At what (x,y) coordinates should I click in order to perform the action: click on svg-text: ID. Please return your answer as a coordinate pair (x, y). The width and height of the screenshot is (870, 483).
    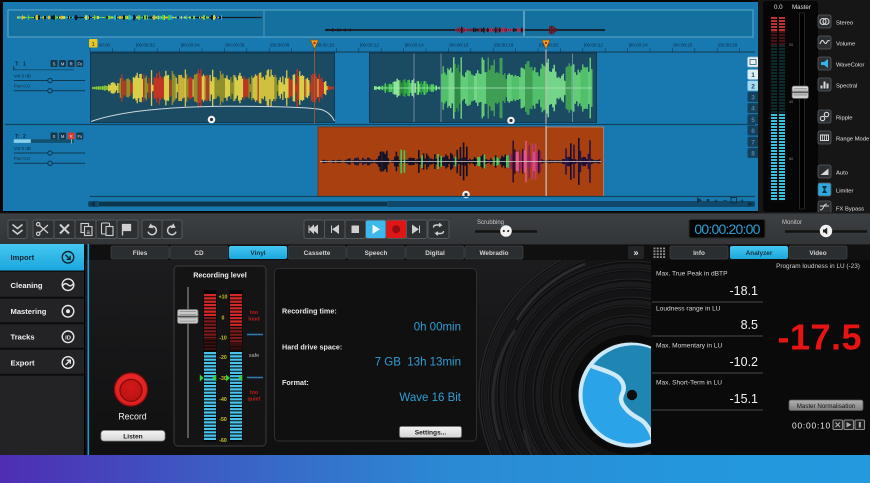
    Looking at the image, I should click on (68, 338).